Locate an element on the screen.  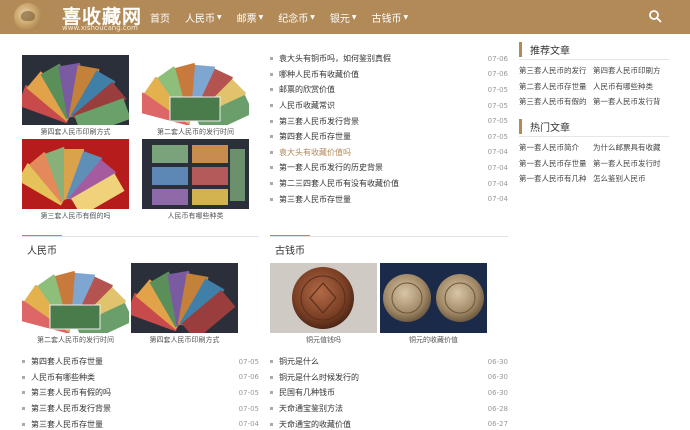
nav-item-stamps: 邮票 ▼ is located at coordinates (250, 17).